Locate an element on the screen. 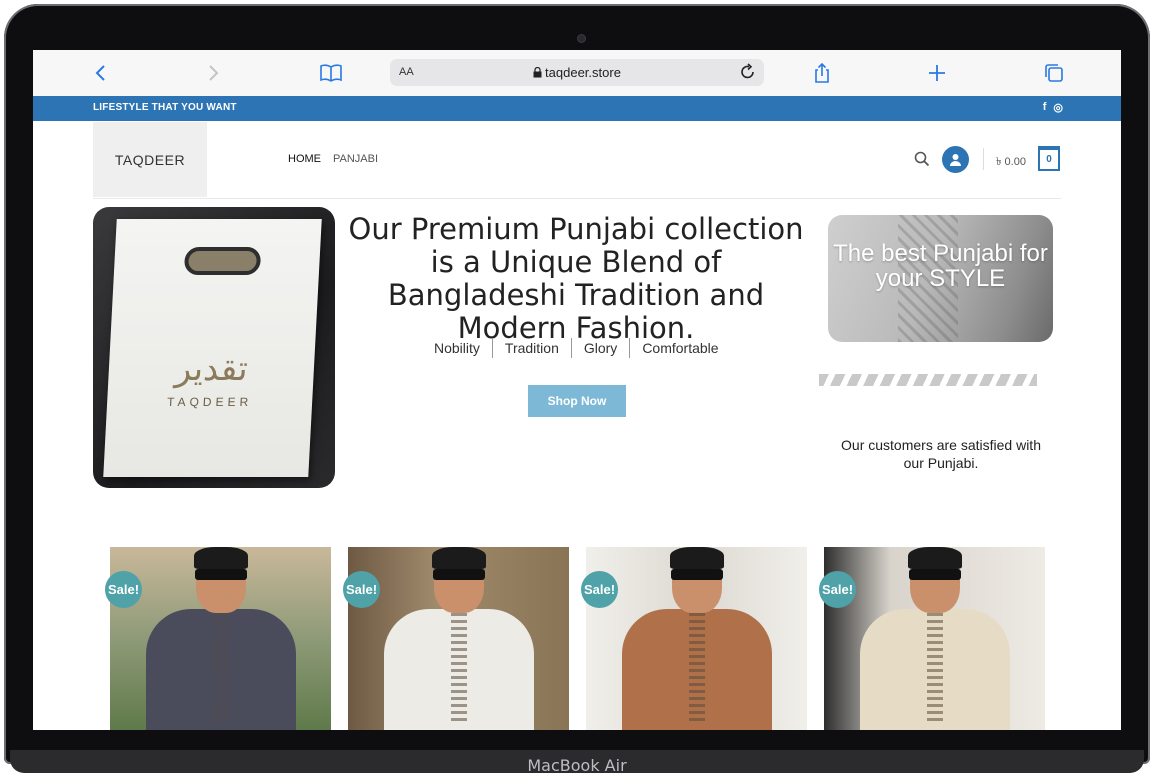 Image resolution: width=1154 pixels, height=775 pixels. cart-button: 0 is located at coordinates (1049, 158).